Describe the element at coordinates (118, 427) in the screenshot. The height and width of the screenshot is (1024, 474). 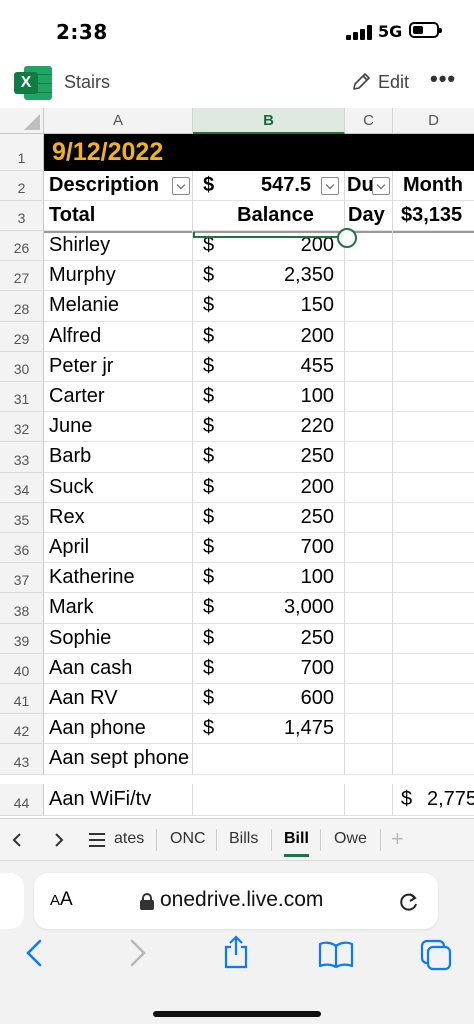
I see `name-cell: June` at that location.